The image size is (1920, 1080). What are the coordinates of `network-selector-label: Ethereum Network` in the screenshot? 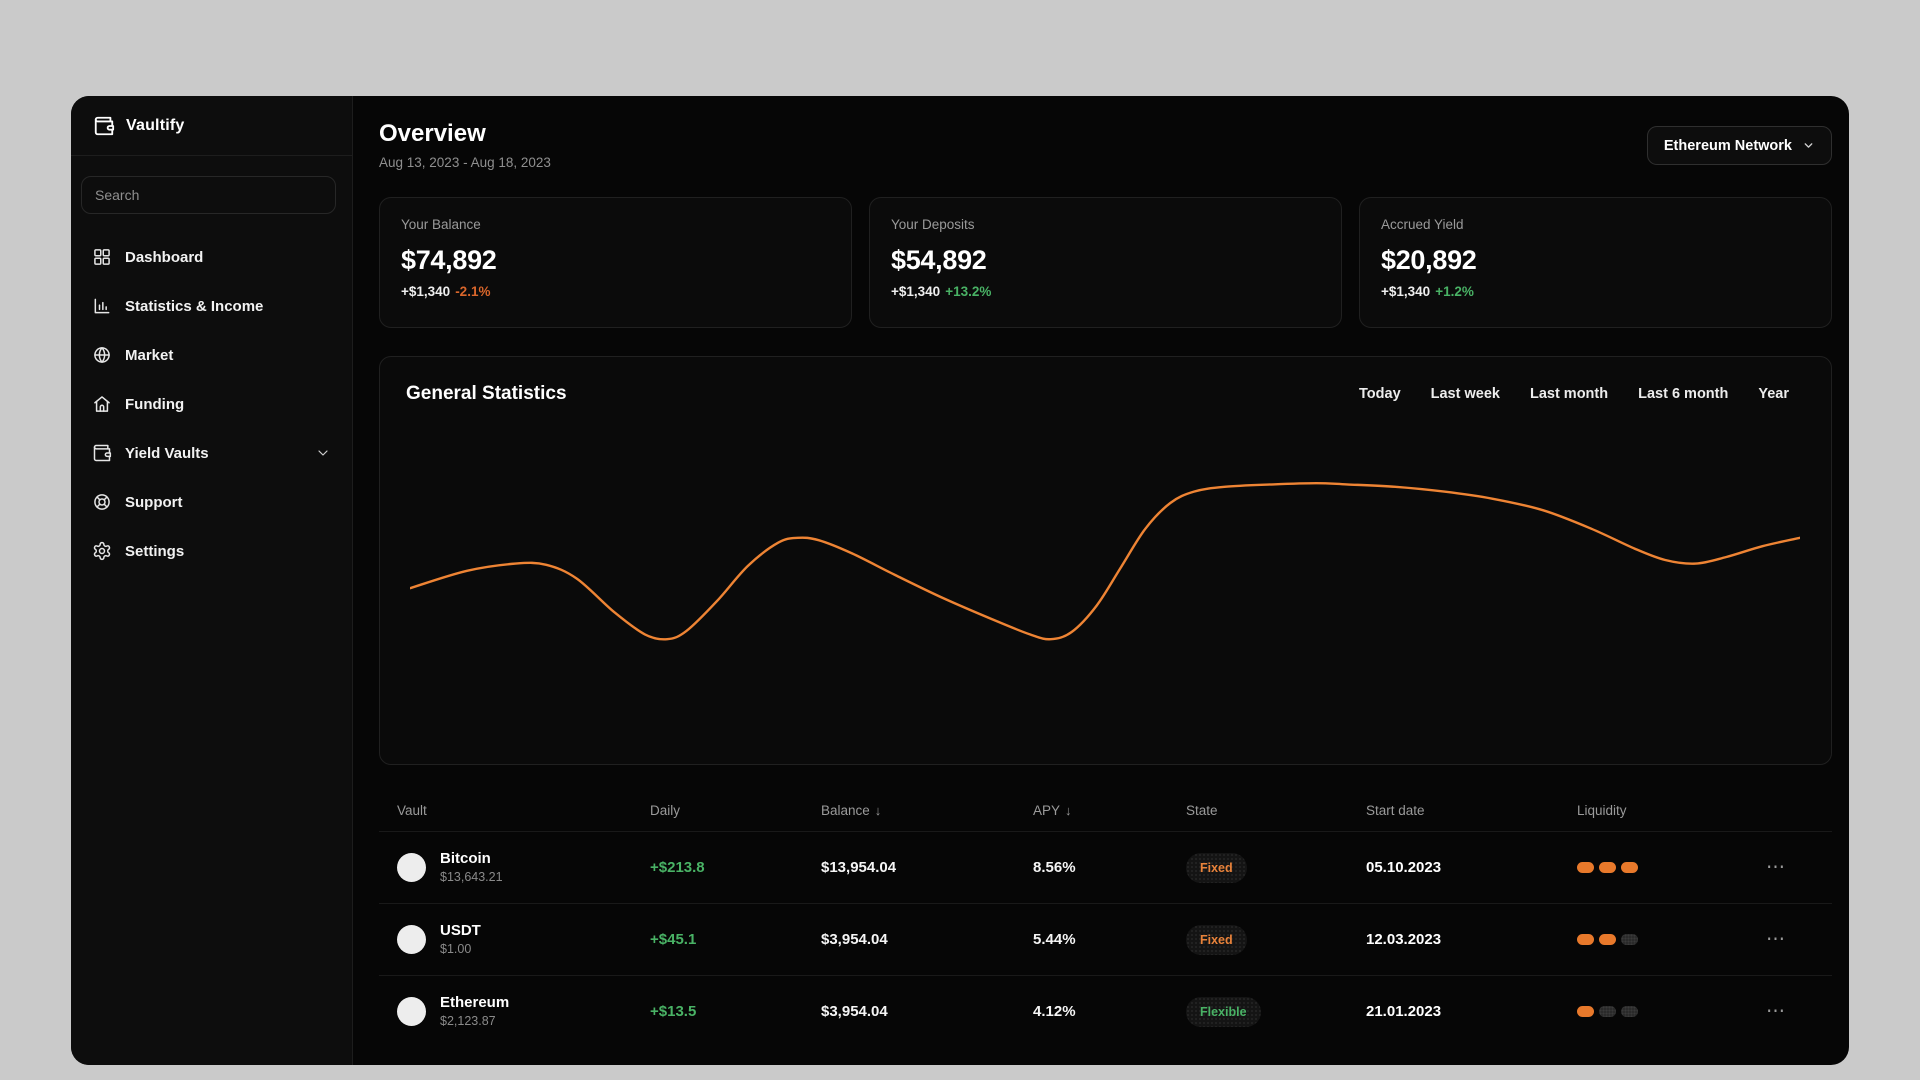 It's located at (1727, 145).